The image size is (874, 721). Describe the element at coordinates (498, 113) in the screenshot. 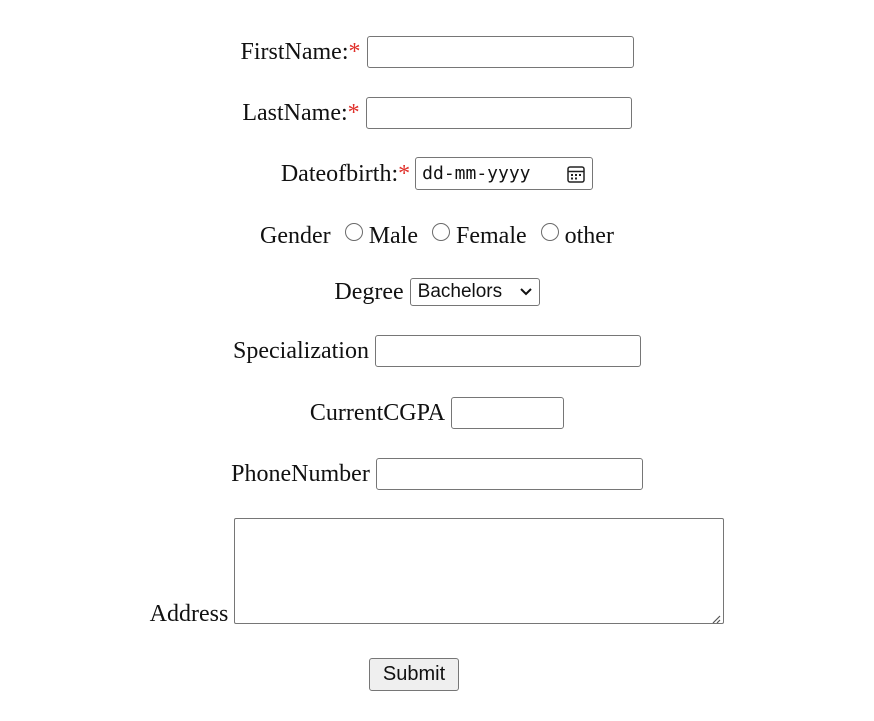

I see `last-name-input` at that location.